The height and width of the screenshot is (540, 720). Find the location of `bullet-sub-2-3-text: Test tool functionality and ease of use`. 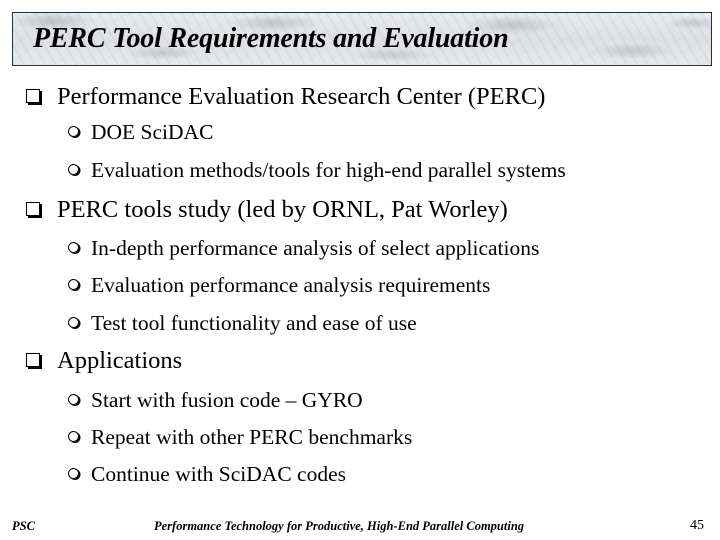

bullet-sub-2-3-text: Test tool functionality and ease of use is located at coordinates (254, 323).